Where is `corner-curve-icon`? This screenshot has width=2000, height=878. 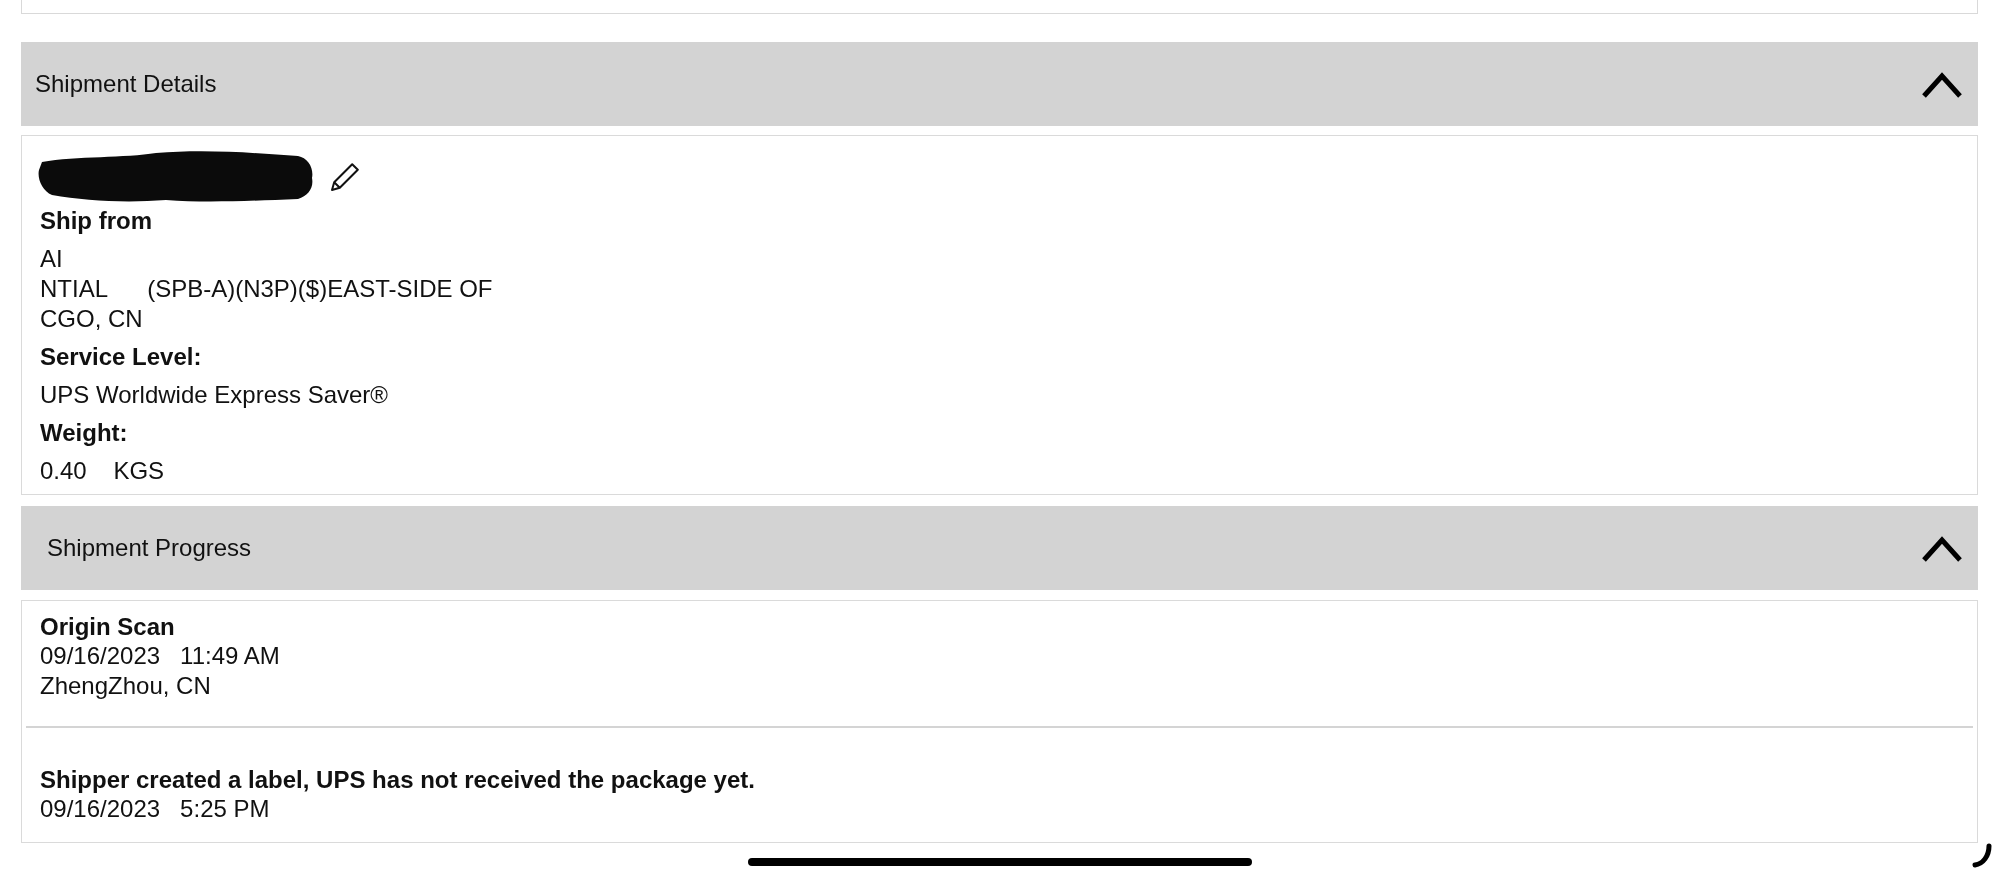
corner-curve-icon is located at coordinates (1983, 856).